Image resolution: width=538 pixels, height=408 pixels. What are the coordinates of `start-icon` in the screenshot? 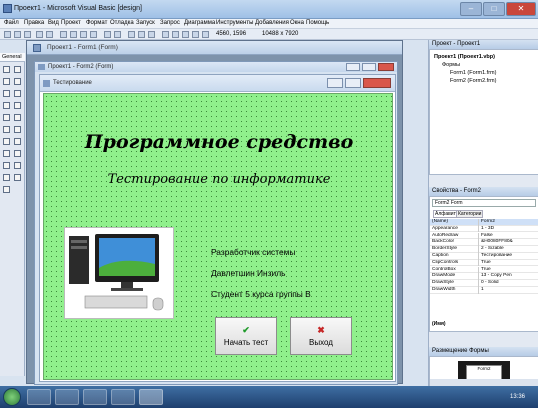 It's located at (131, 34).